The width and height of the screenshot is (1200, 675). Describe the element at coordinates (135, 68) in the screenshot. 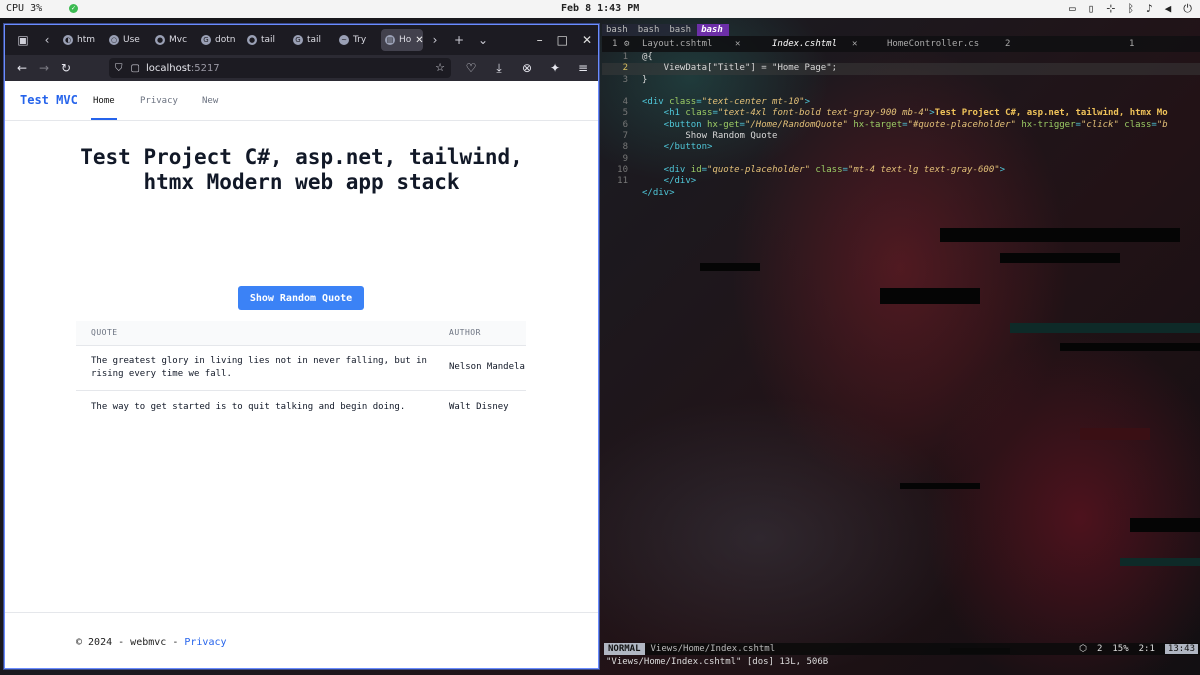

I see `page-info-icon: ▢` at that location.